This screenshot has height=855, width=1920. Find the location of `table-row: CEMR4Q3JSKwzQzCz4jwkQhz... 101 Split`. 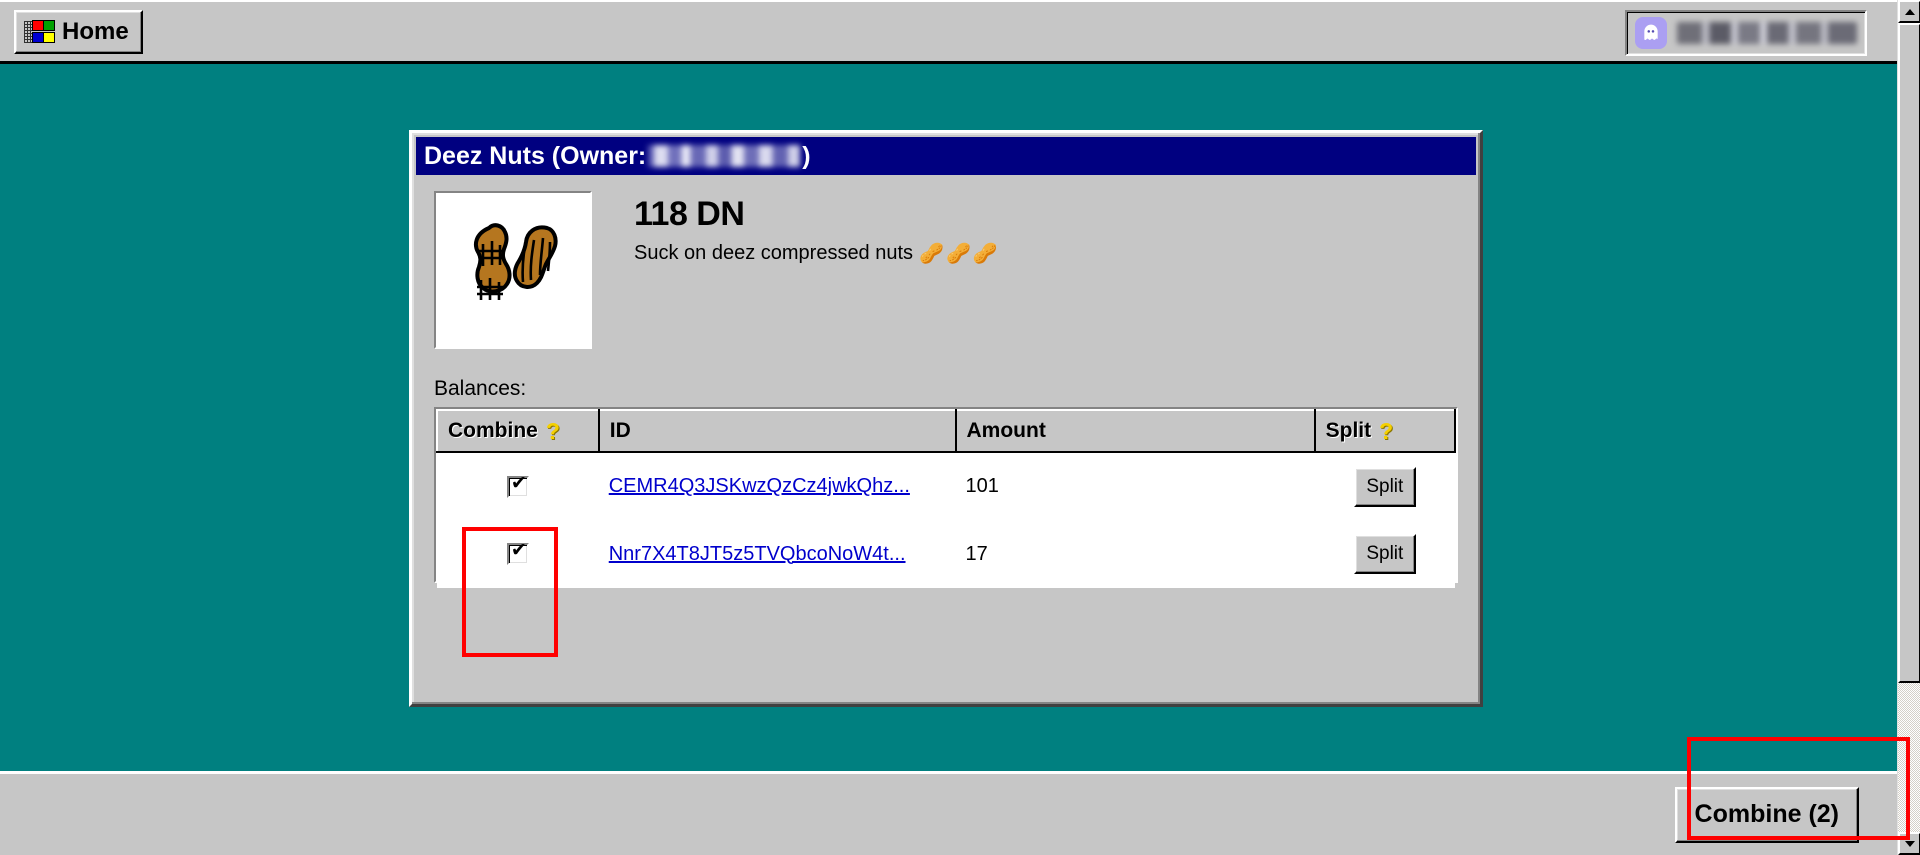

table-row: CEMR4Q3JSKwzQzCz4jwkQhz... 101 Split is located at coordinates (946, 486).